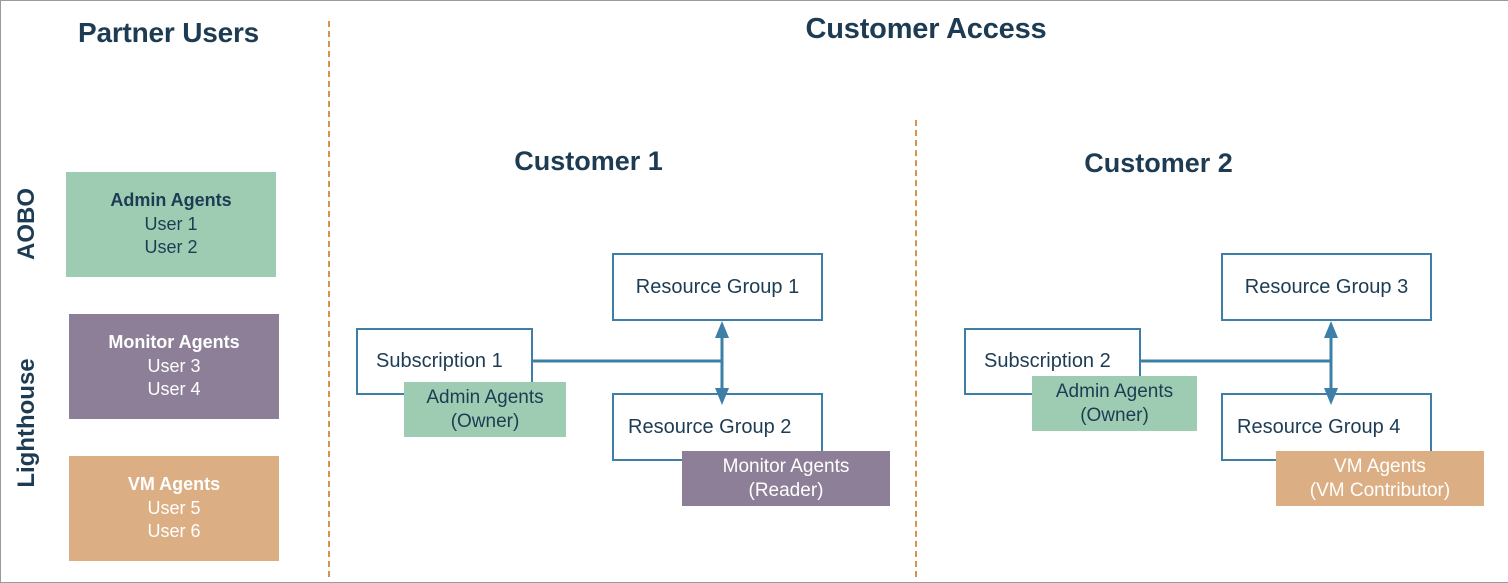  I want to click on role-chip-subscription-2: Admin Agents (Owner), so click(1114, 403).